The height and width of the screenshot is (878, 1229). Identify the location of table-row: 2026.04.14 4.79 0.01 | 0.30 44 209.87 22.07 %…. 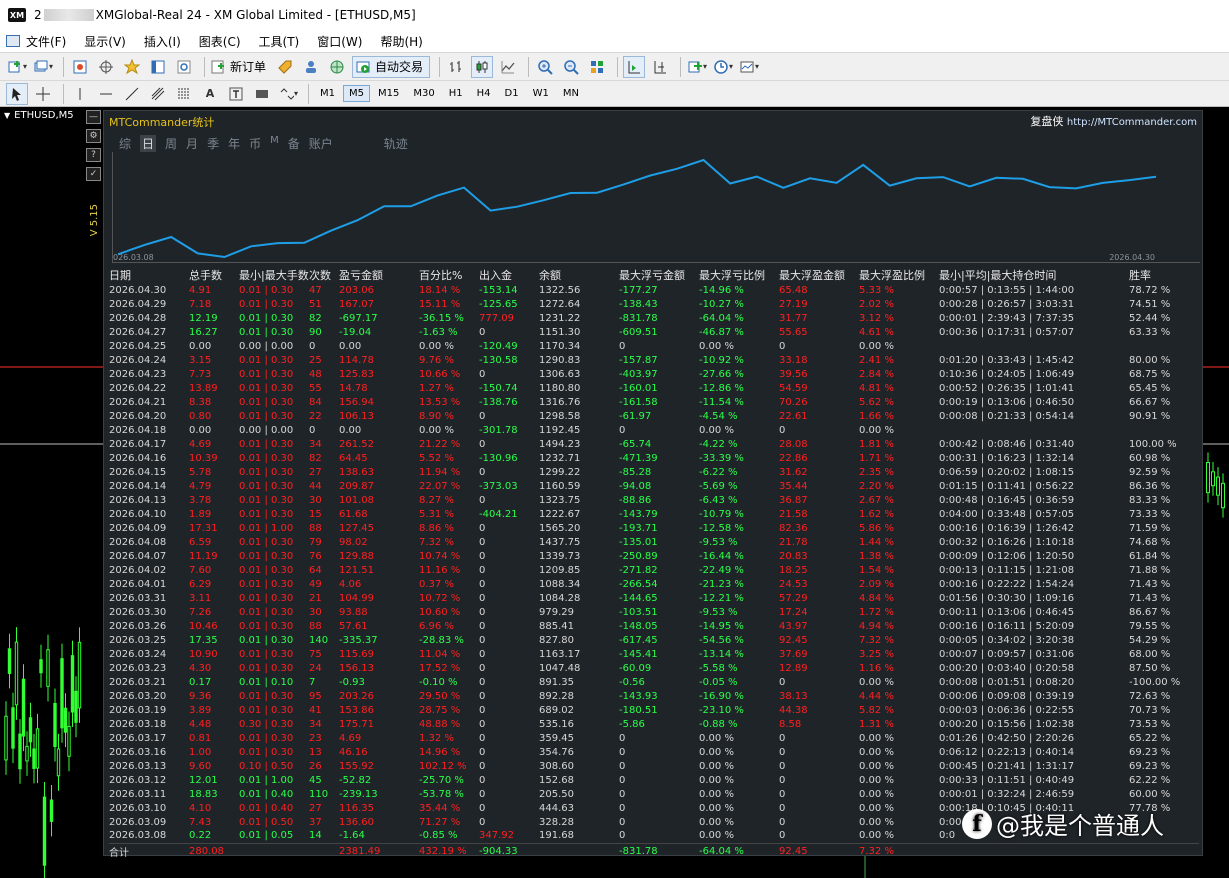
(654, 486).